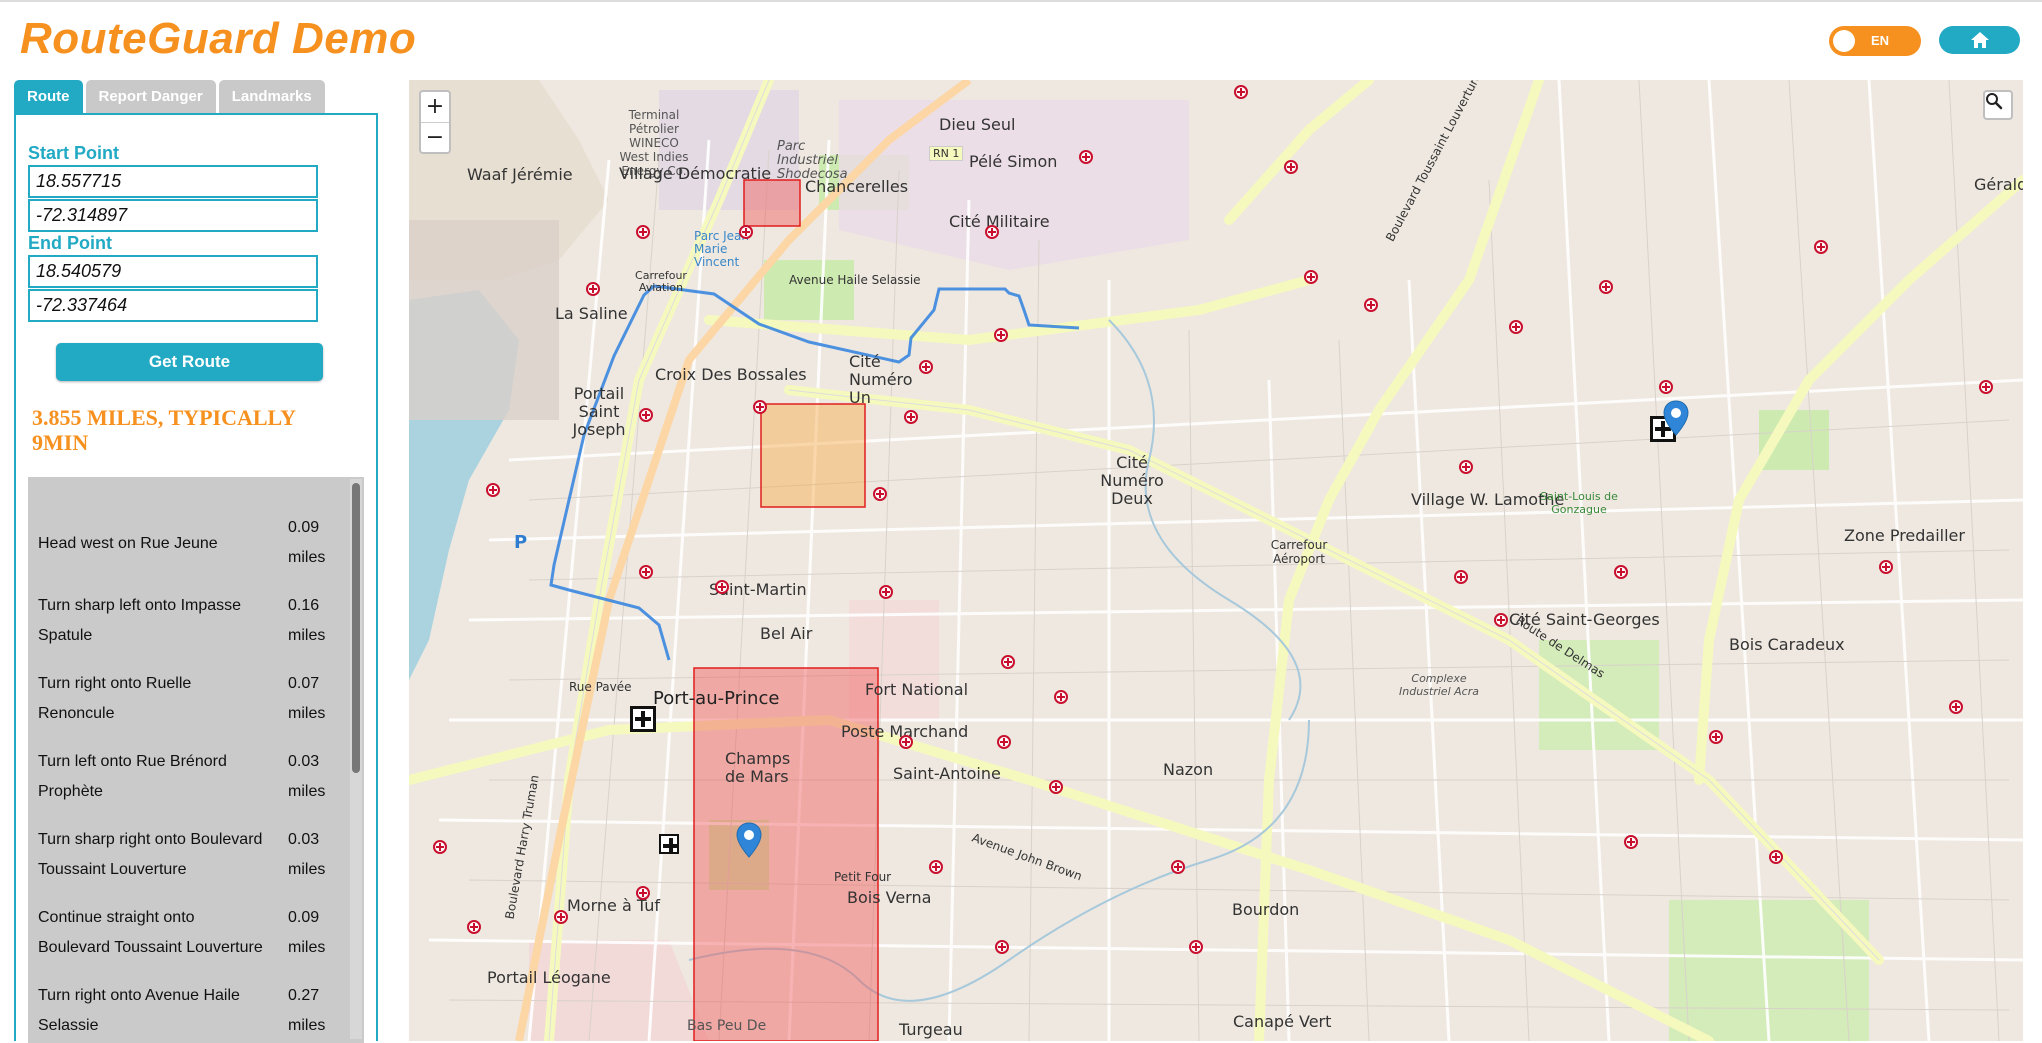 The image size is (2042, 1043). Describe the element at coordinates (999, 221) in the screenshot. I see `map-label: Cité Militaire` at that location.